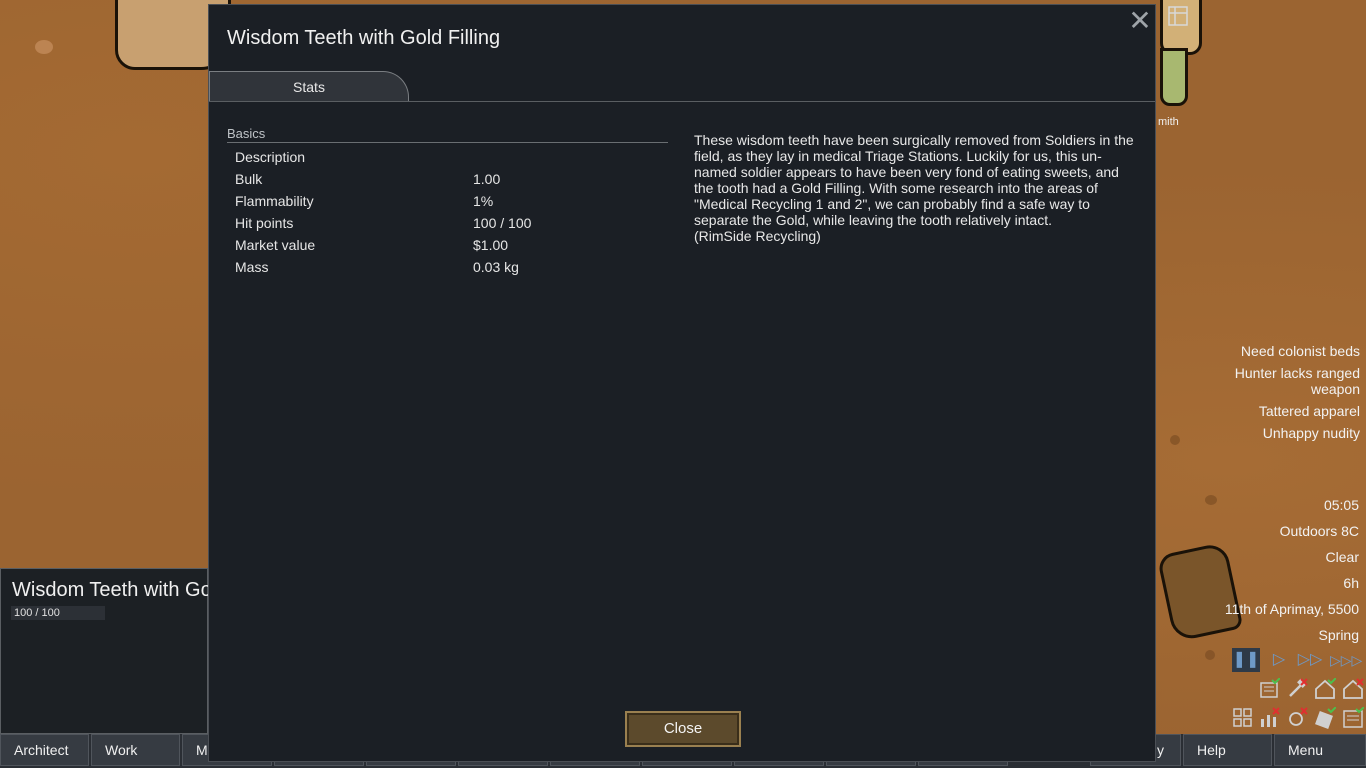 The width and height of the screenshot is (1366, 768). What do you see at coordinates (450, 201) in the screenshot?
I see `stat-row: Flammability 1%` at bounding box center [450, 201].